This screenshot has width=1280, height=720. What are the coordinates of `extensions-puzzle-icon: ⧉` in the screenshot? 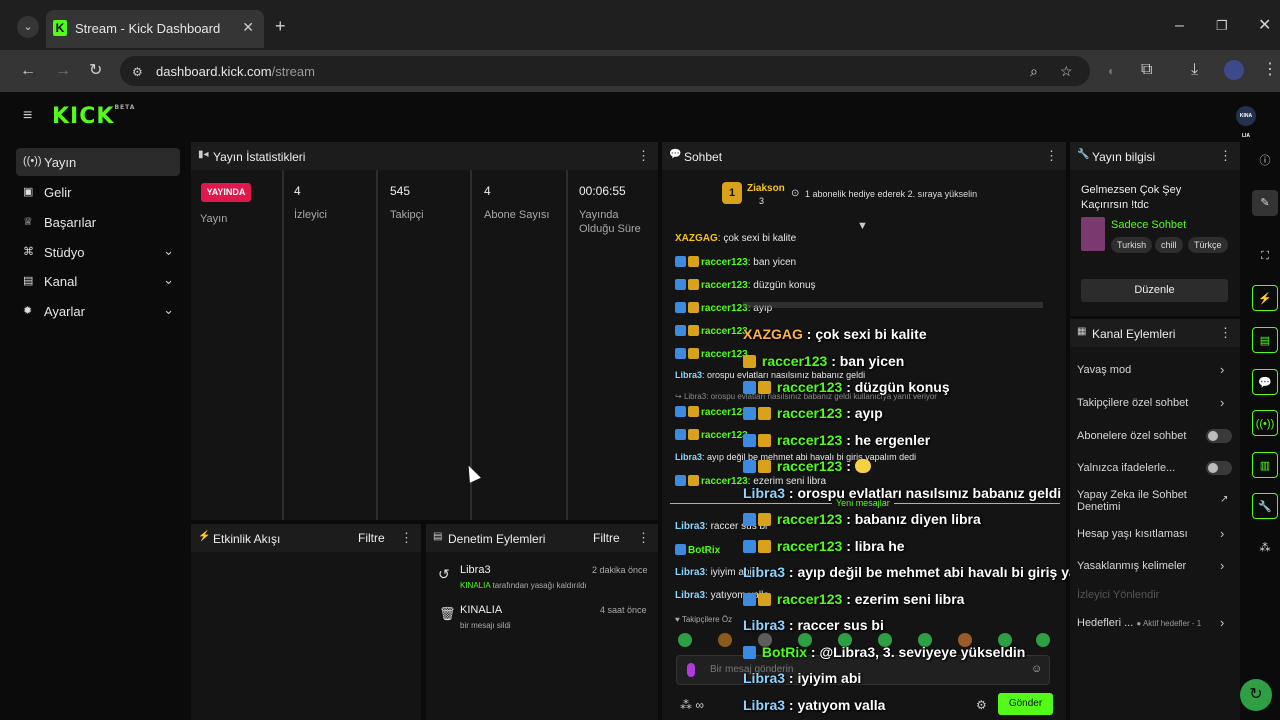 It's located at (1146, 70).